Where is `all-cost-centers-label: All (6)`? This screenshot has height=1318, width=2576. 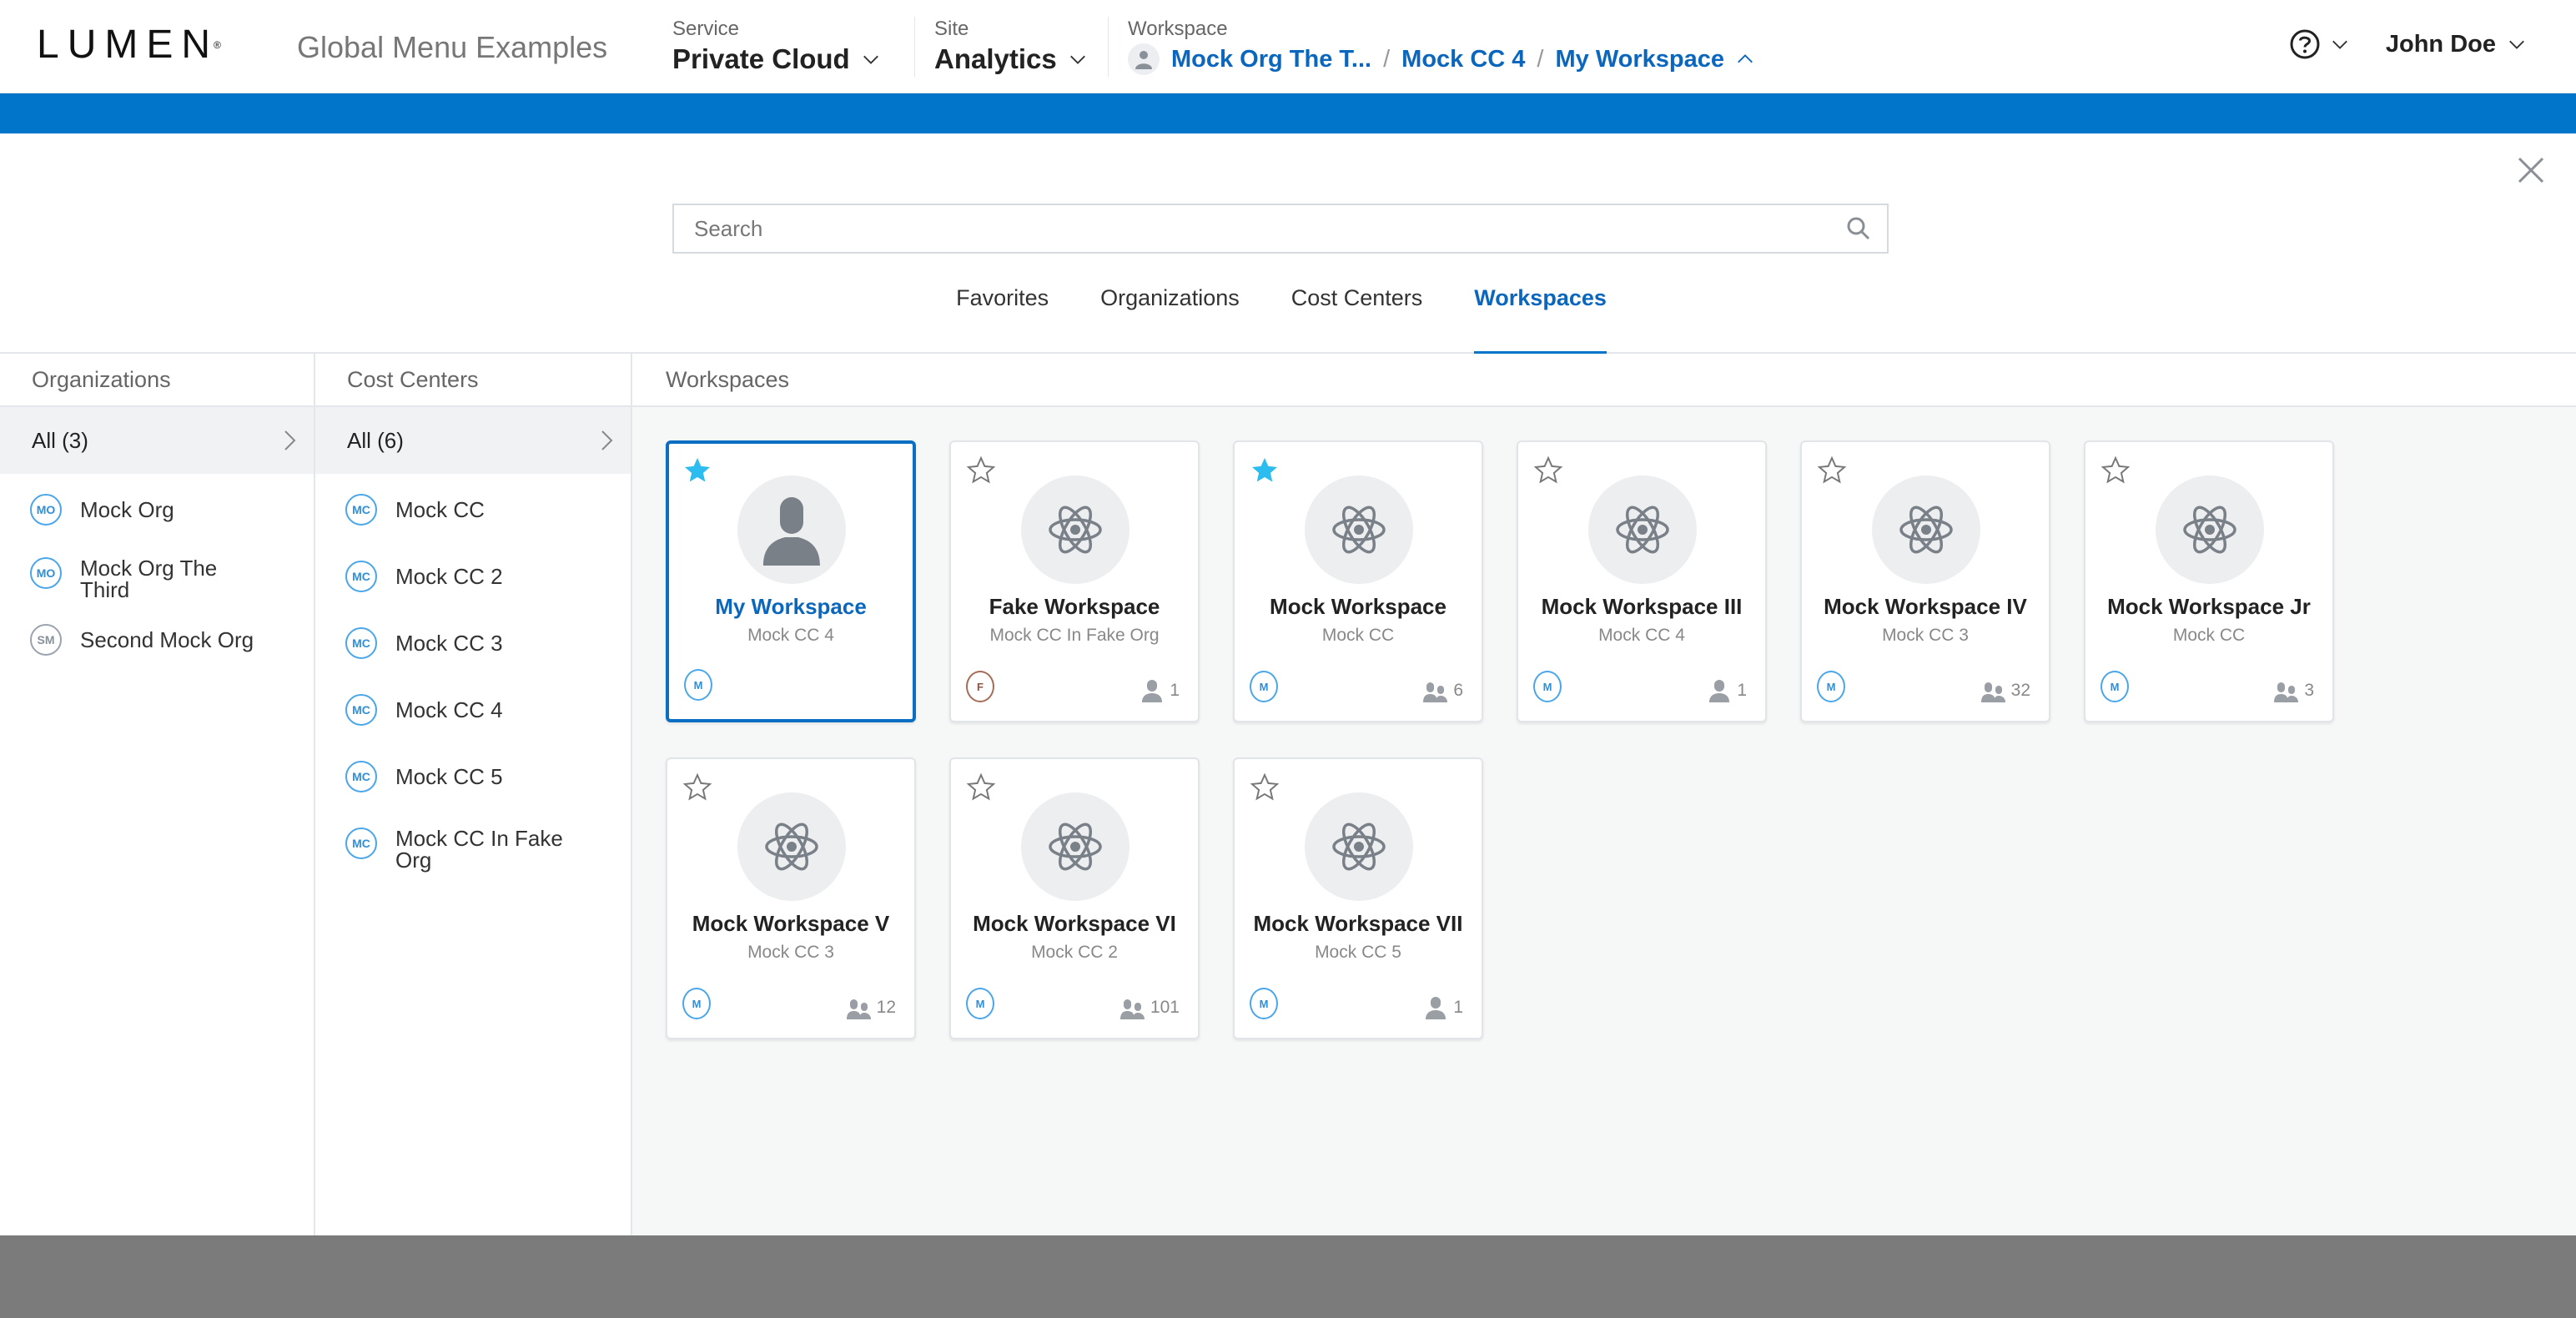
all-cost-centers-label: All (6) is located at coordinates (375, 440).